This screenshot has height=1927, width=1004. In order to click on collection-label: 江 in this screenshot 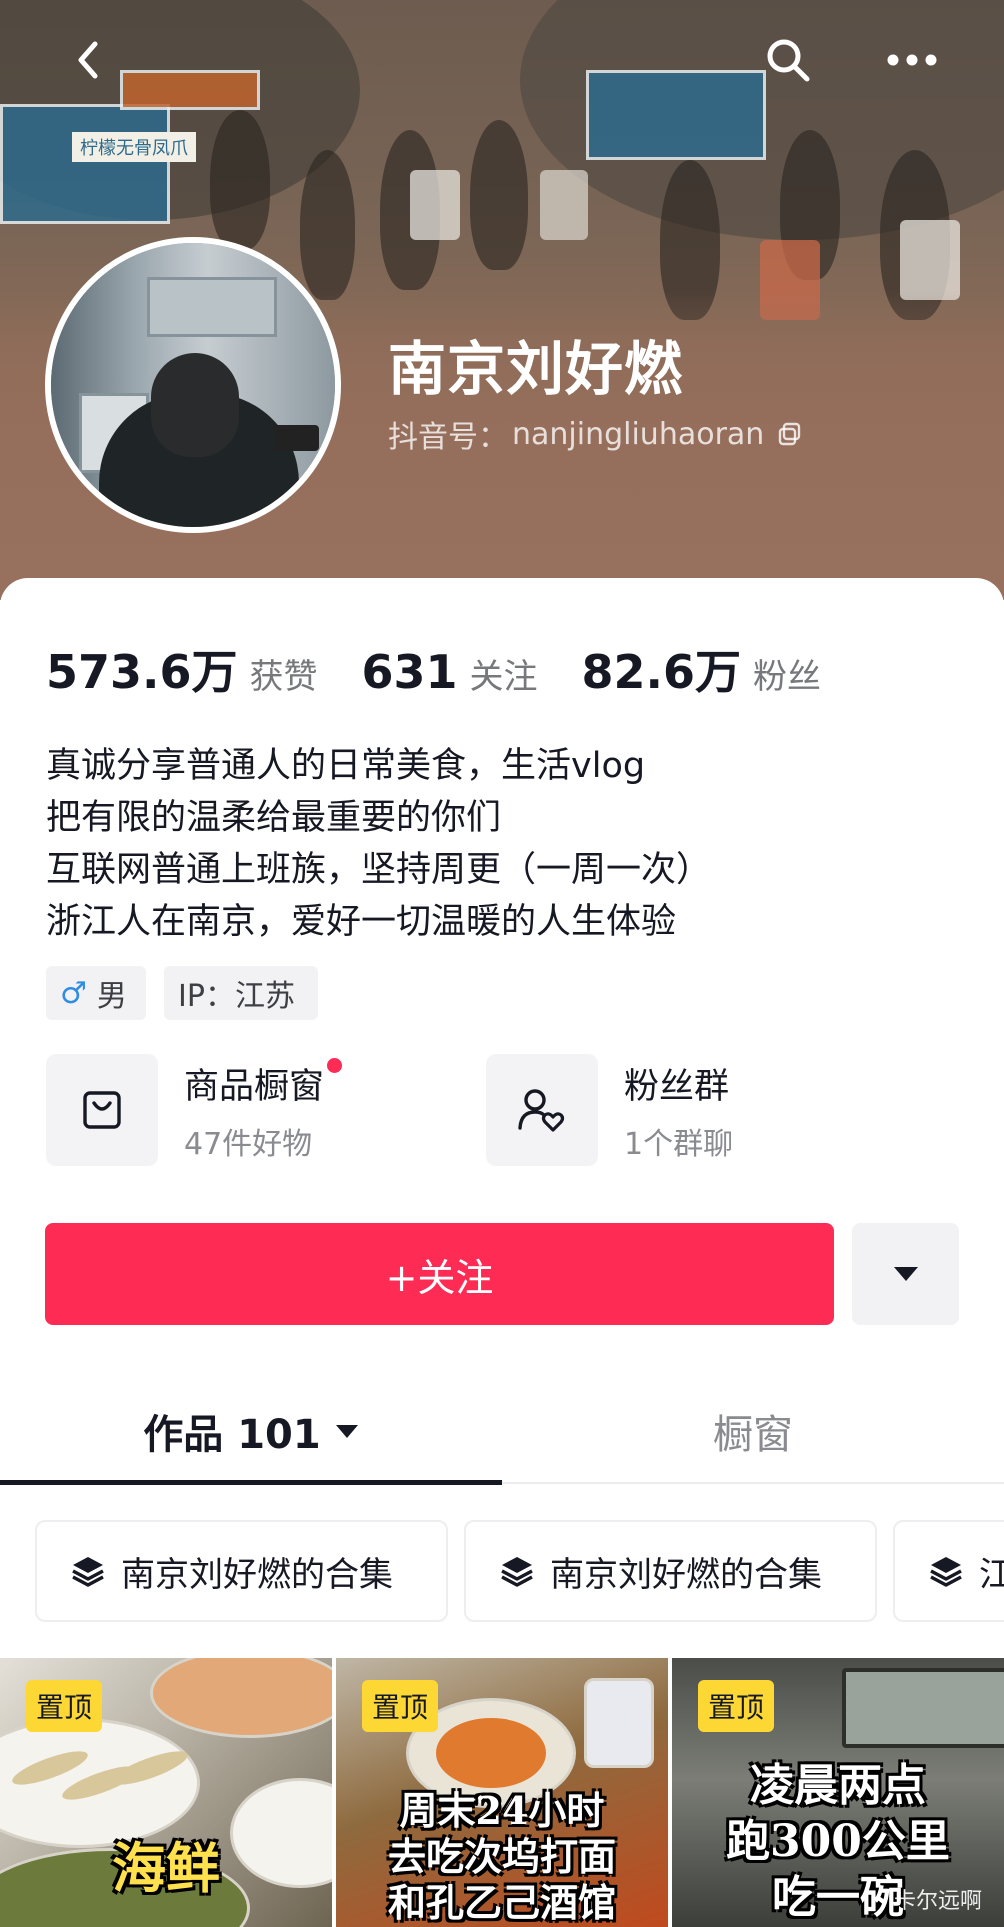, I will do `click(991, 1571)`.